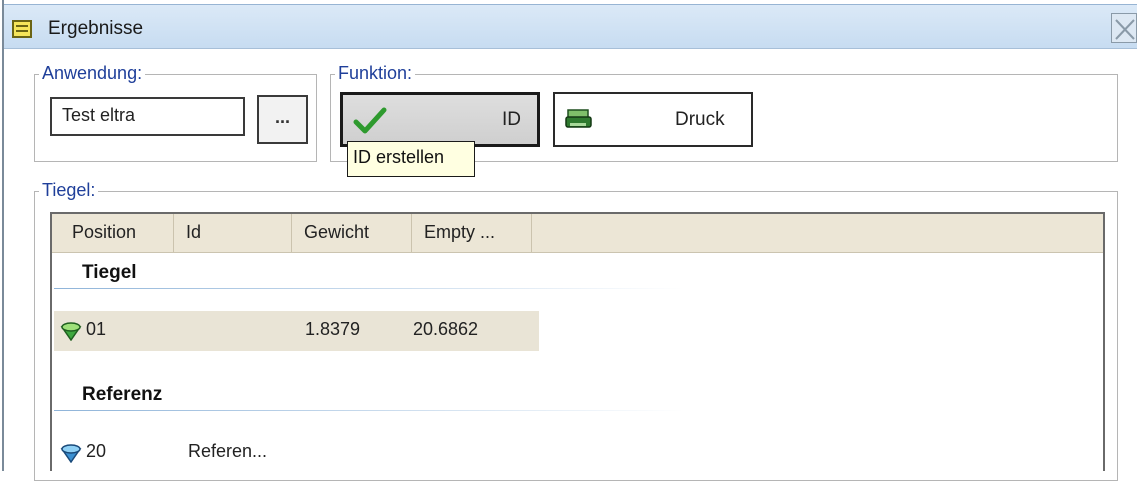 Image resolution: width=1137 pixels, height=481 pixels. Describe the element at coordinates (92, 73) in the screenshot. I see `anwendung-legend: Anwendung:` at that location.